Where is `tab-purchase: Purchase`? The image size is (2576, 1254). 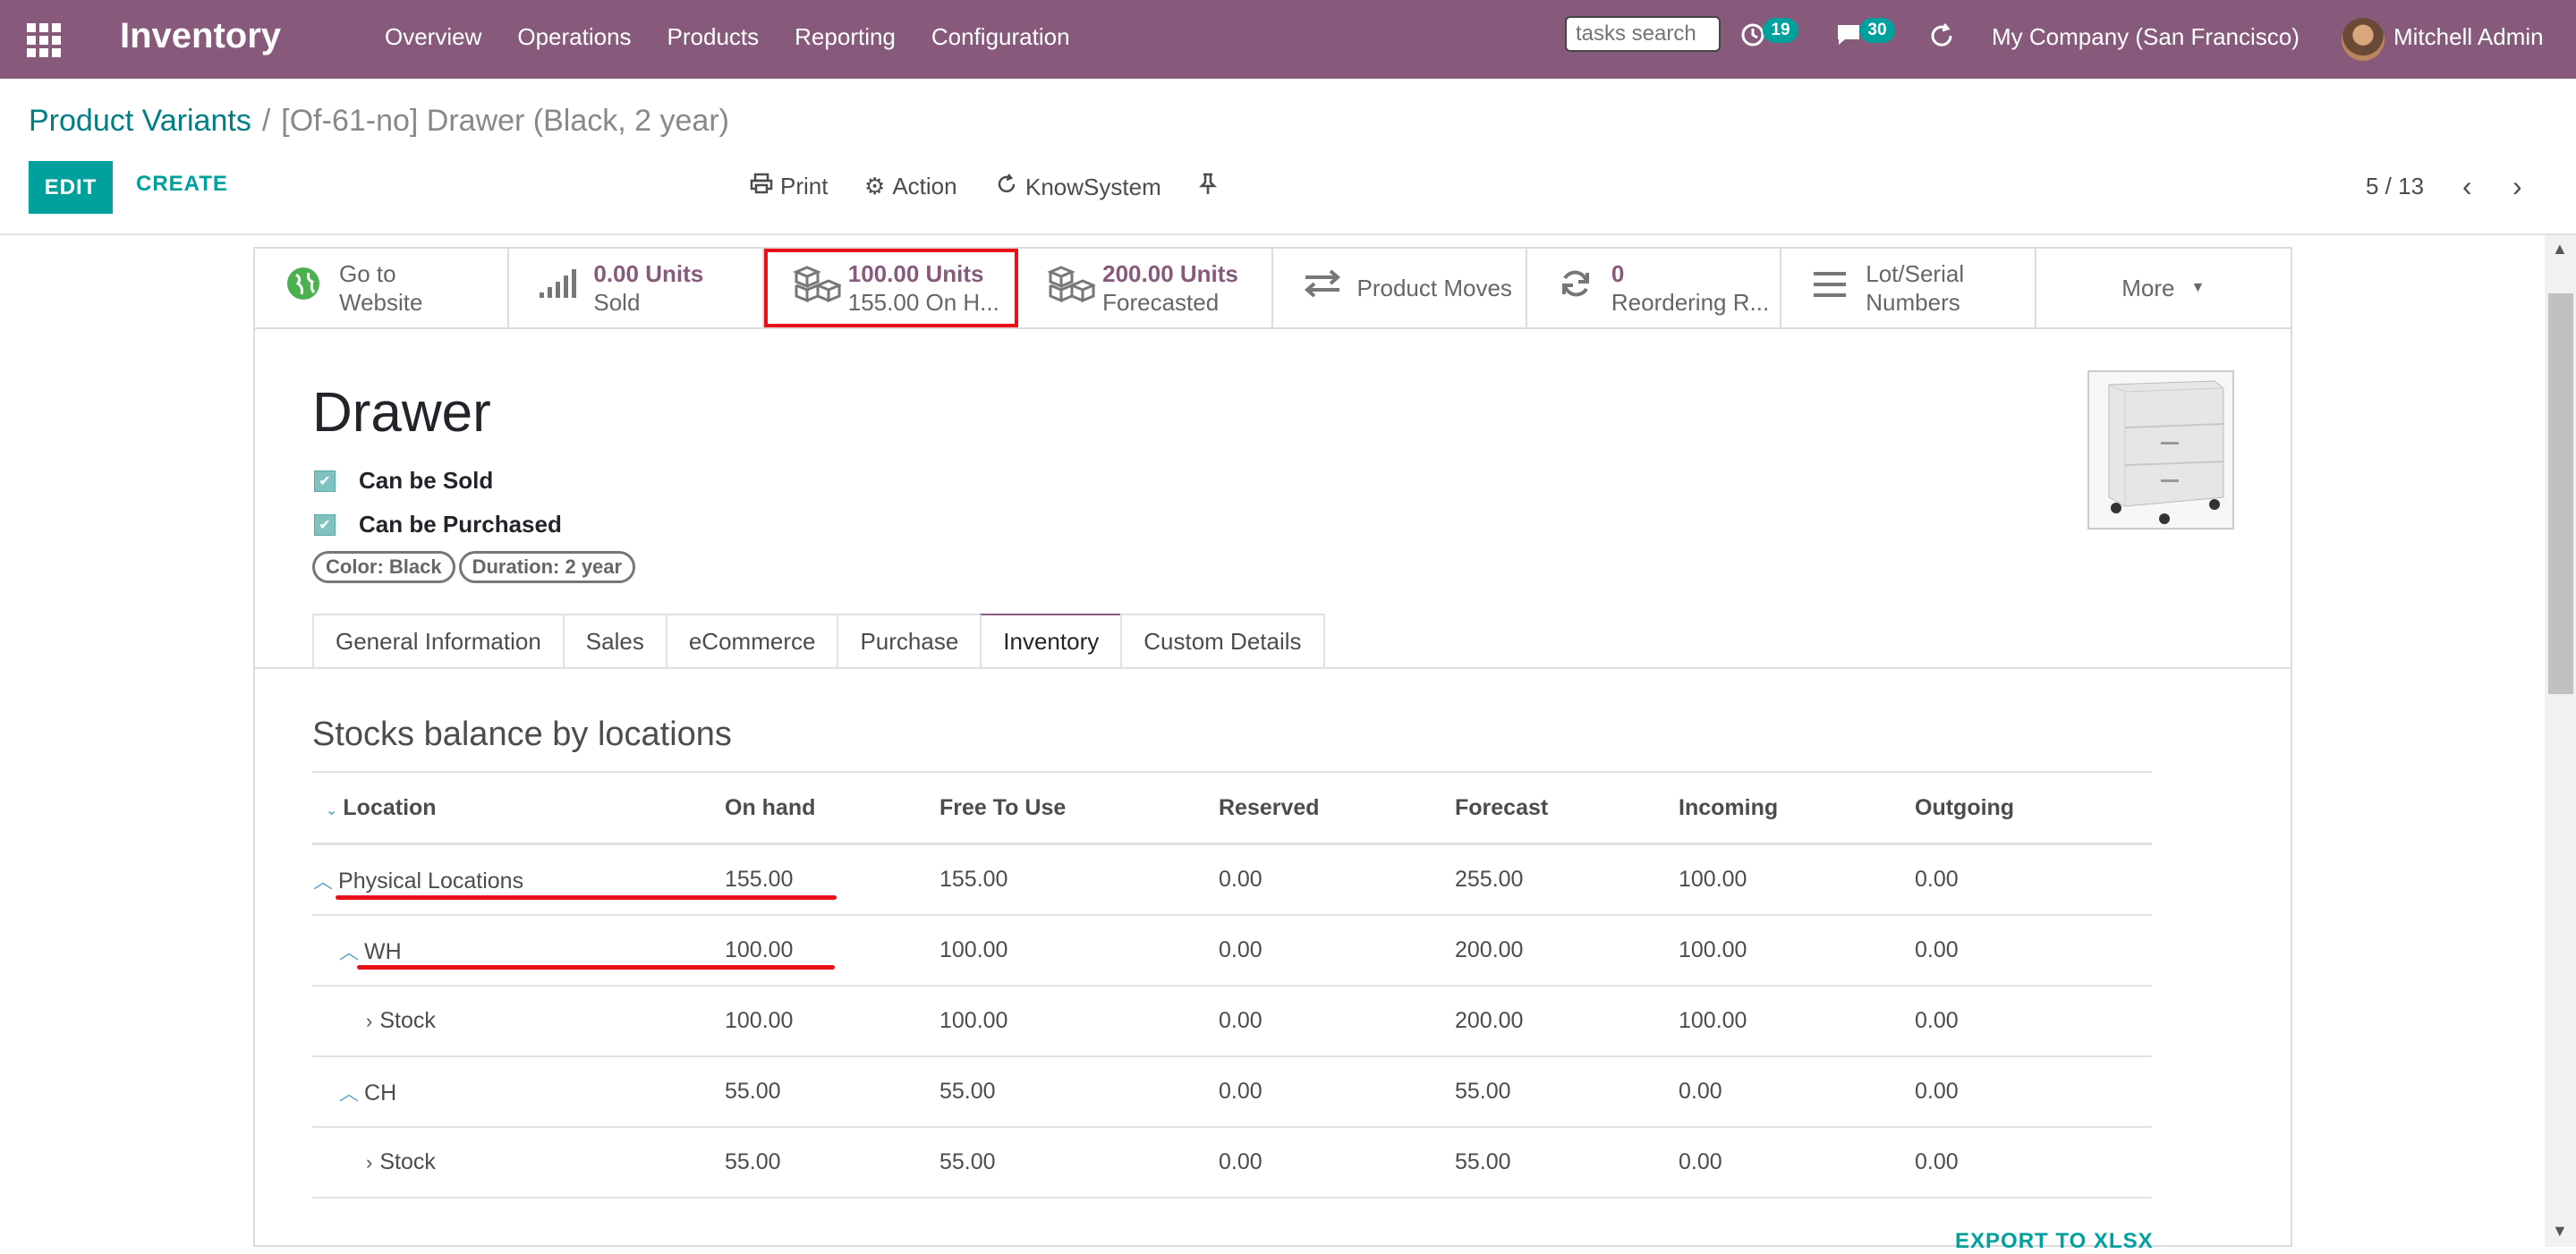 tab-purchase: Purchase is located at coordinates (909, 641).